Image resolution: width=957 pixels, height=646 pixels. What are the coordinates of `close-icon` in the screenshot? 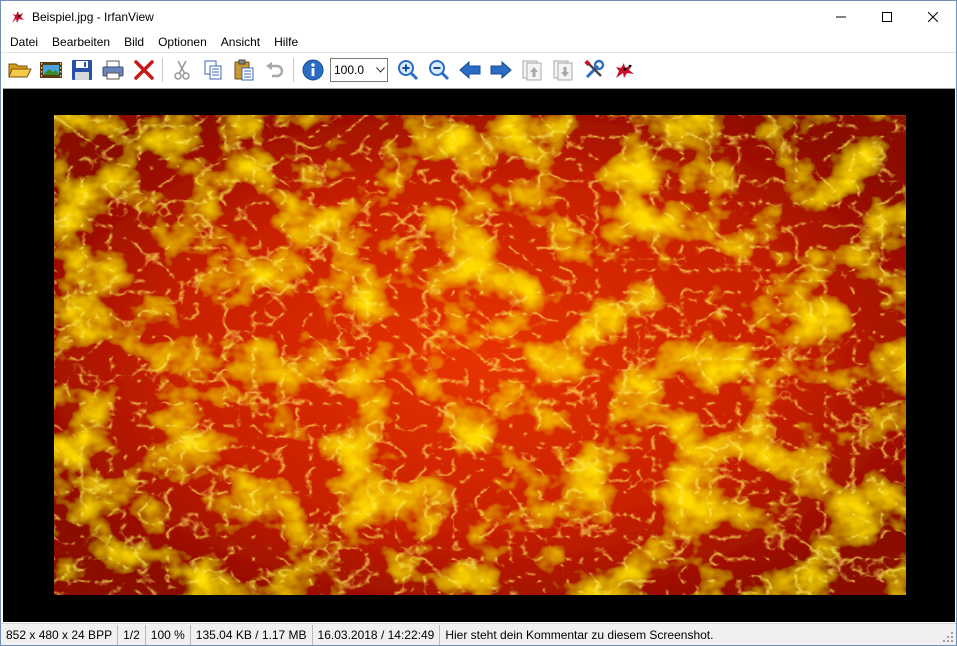 It's located at (933, 16).